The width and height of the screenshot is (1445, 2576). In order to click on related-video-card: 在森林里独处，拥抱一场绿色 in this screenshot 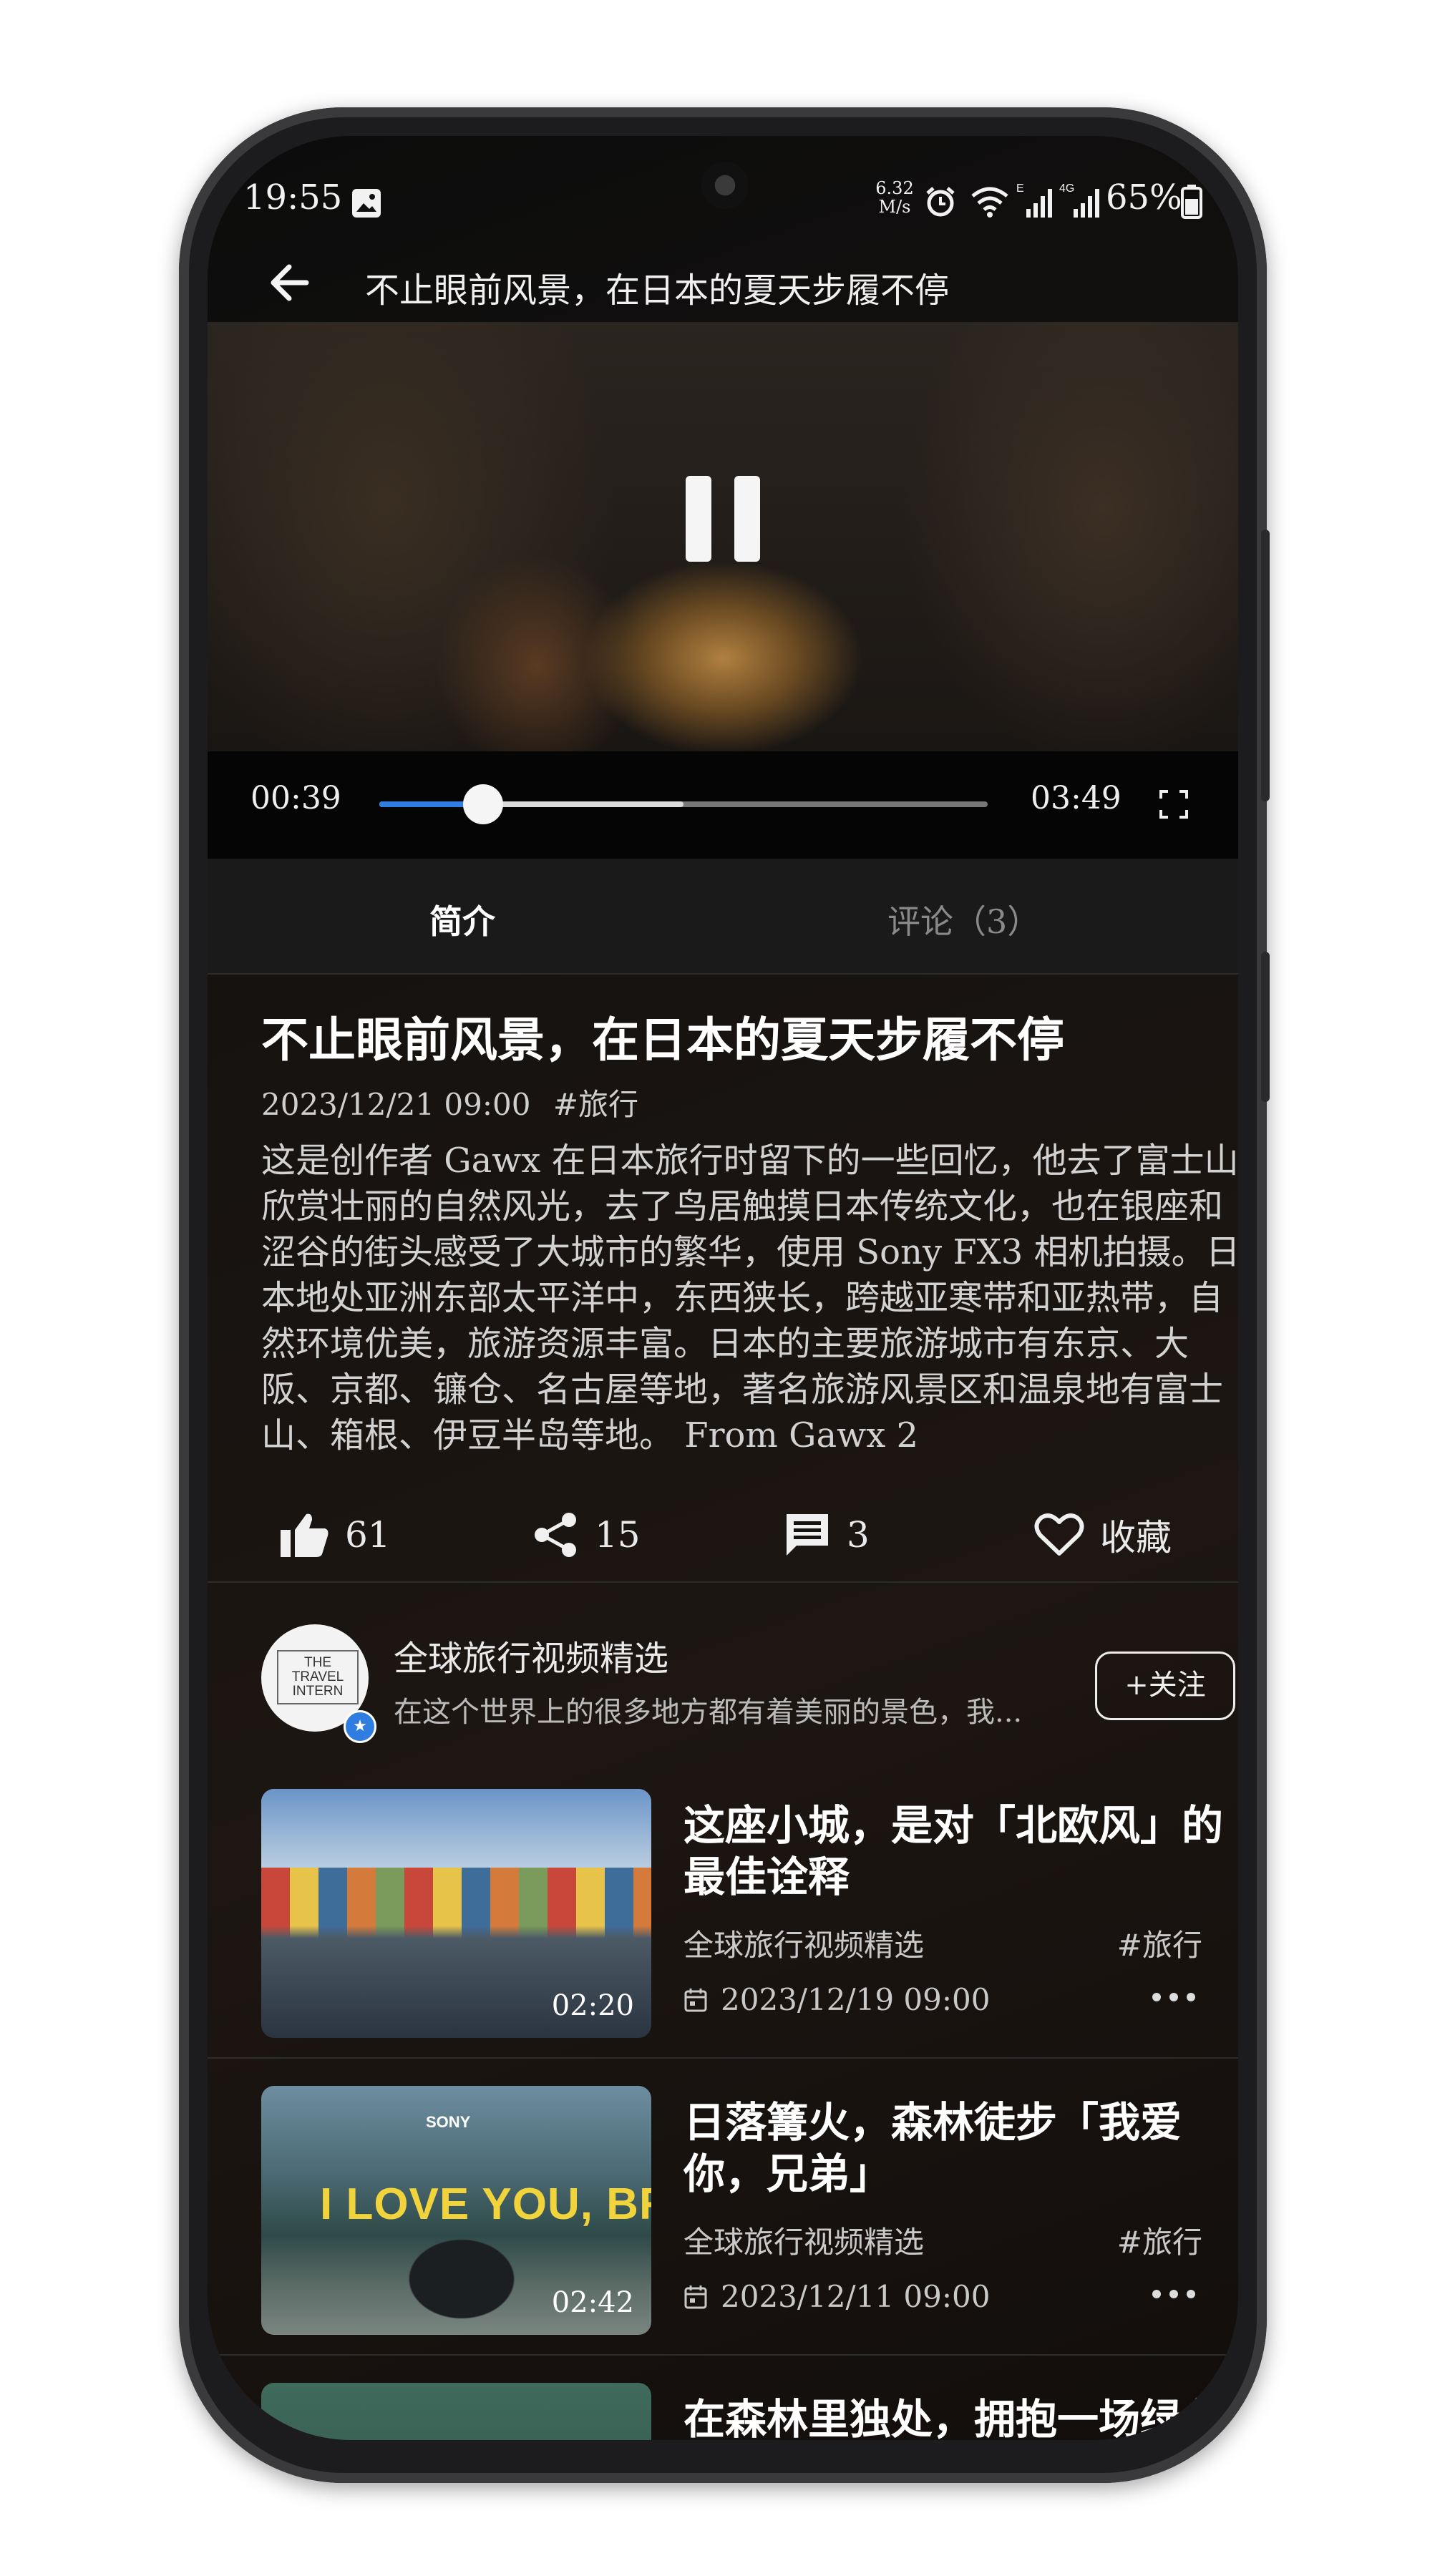, I will do `click(723, 2397)`.